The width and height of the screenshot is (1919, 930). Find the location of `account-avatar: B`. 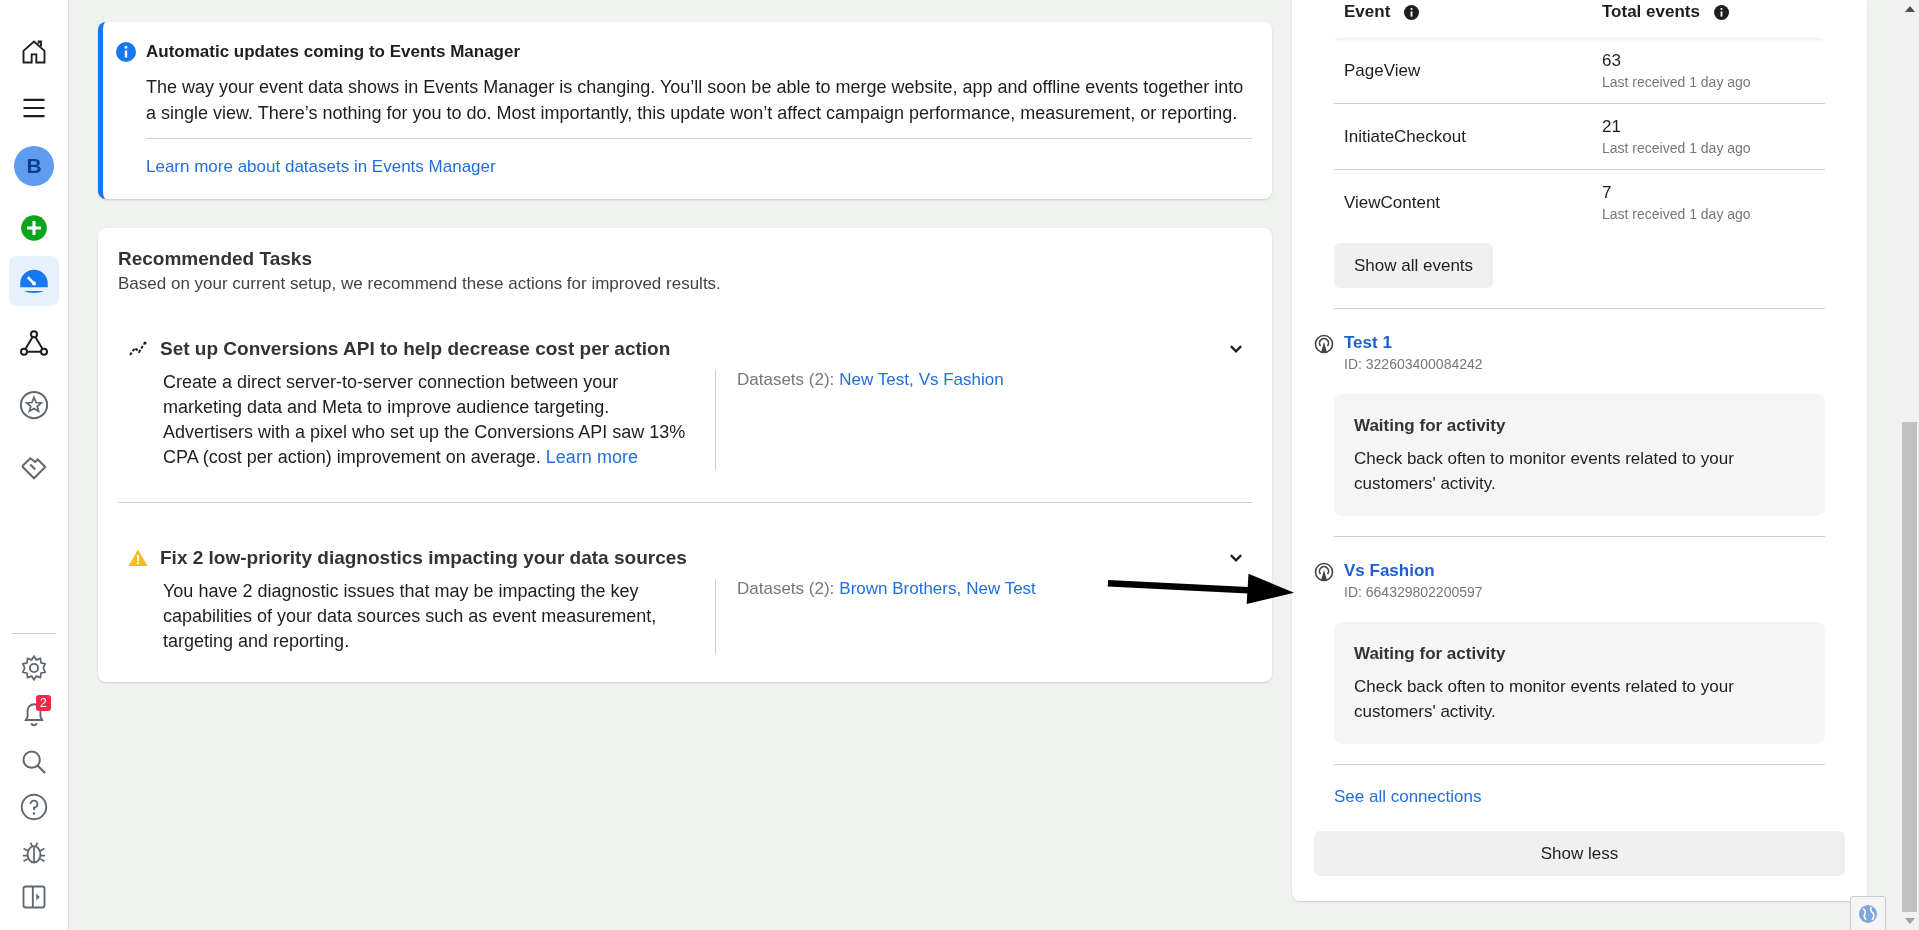

account-avatar: B is located at coordinates (34, 166).